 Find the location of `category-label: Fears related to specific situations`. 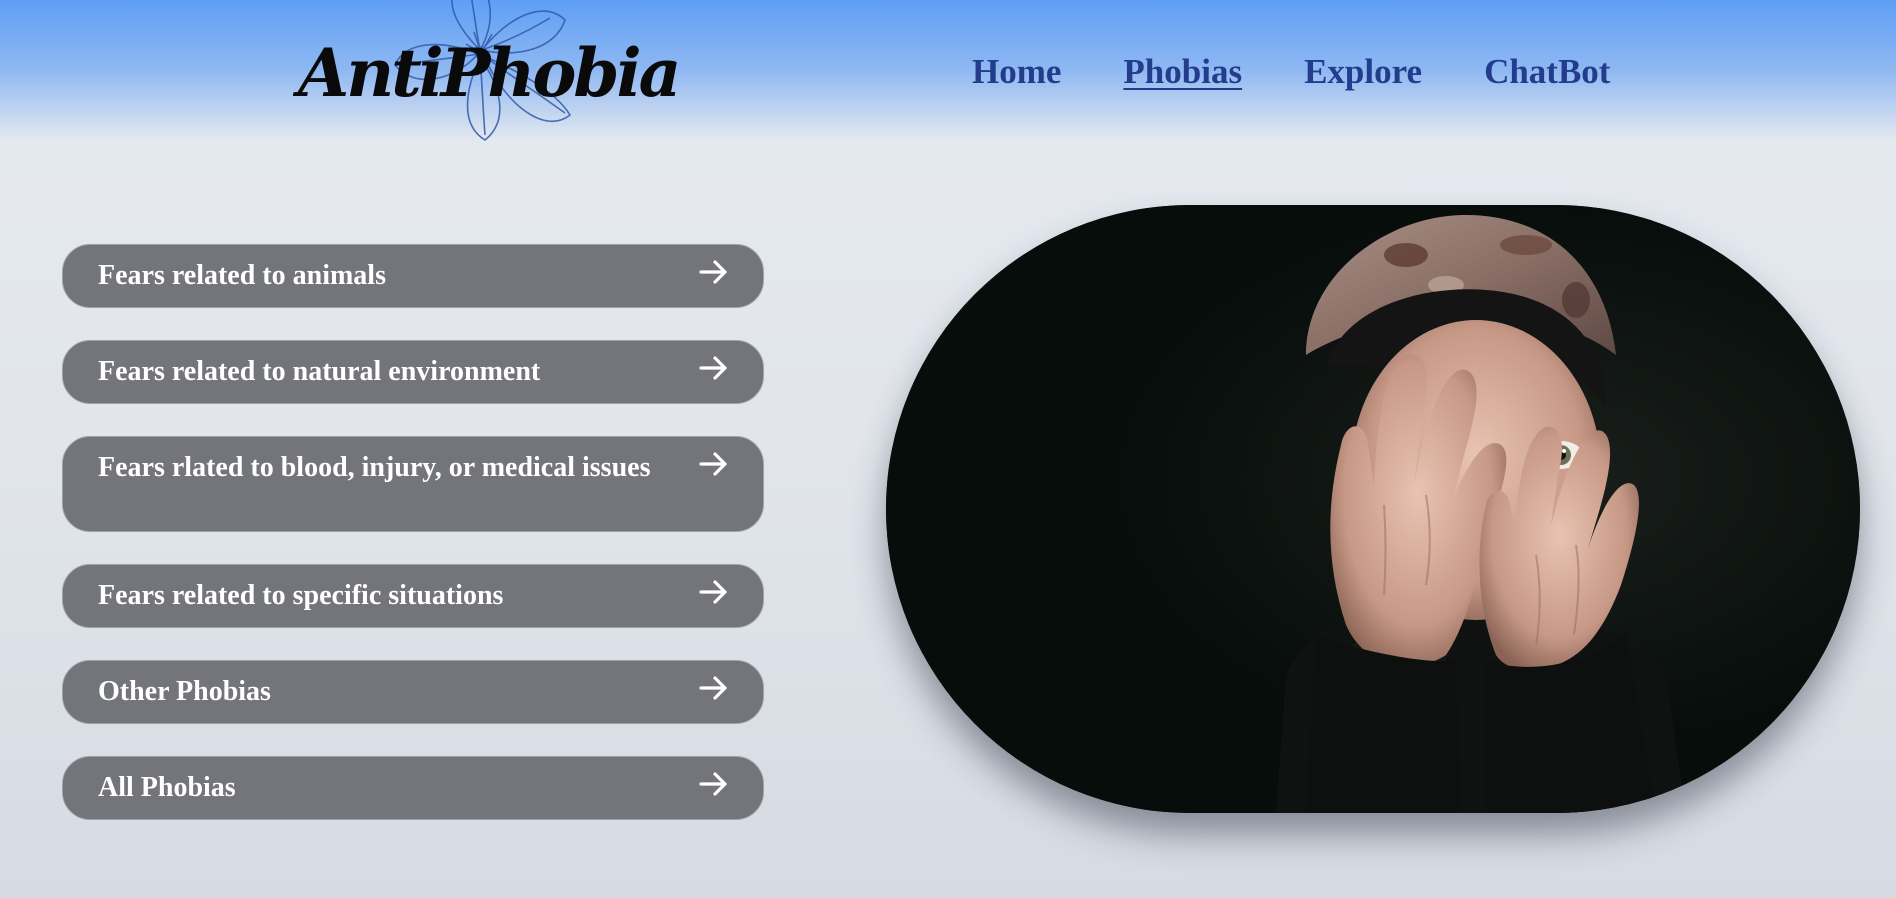

category-label: Fears related to specific situations is located at coordinates (301, 595).